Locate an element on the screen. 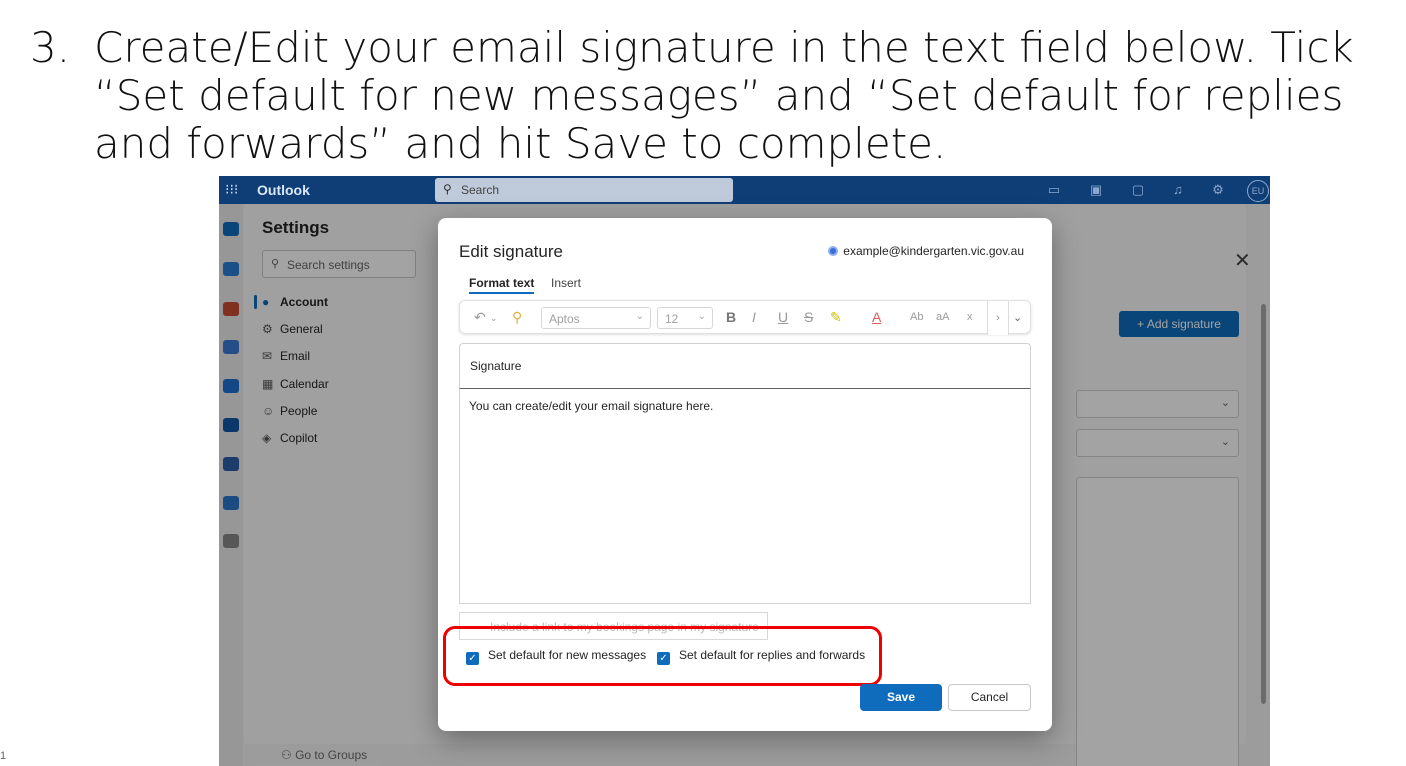 The height and width of the screenshot is (766, 1406). tab-format-text: Format text is located at coordinates (502, 285).